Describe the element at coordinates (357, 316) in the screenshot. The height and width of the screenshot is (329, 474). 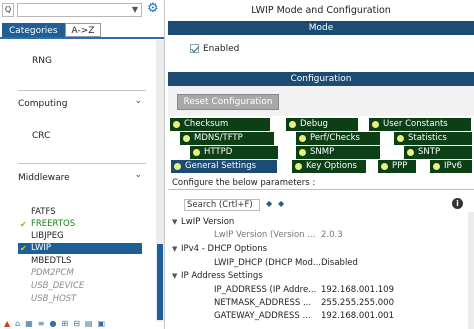
I see `param-value: 192.168.001.001` at that location.